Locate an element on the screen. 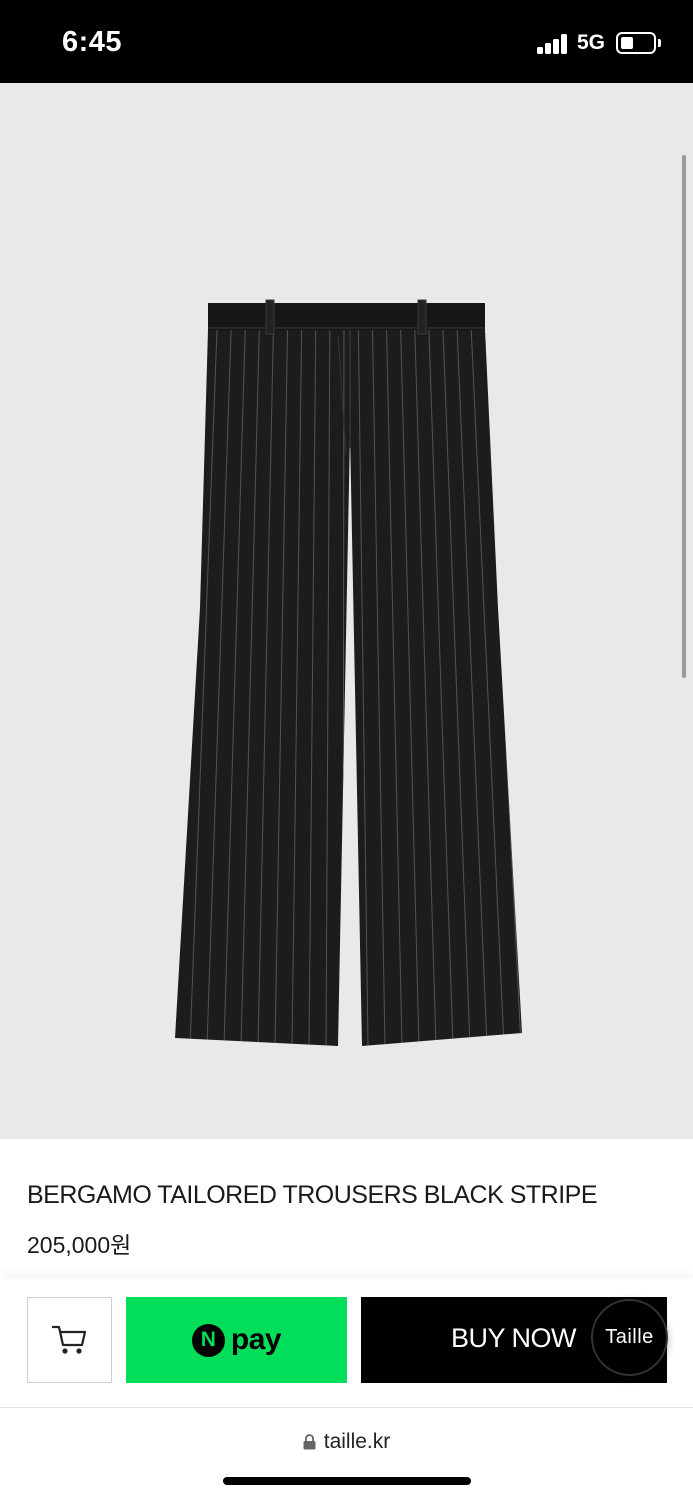 Image resolution: width=693 pixels, height=1500 pixels. signal-icon is located at coordinates (553, 44).